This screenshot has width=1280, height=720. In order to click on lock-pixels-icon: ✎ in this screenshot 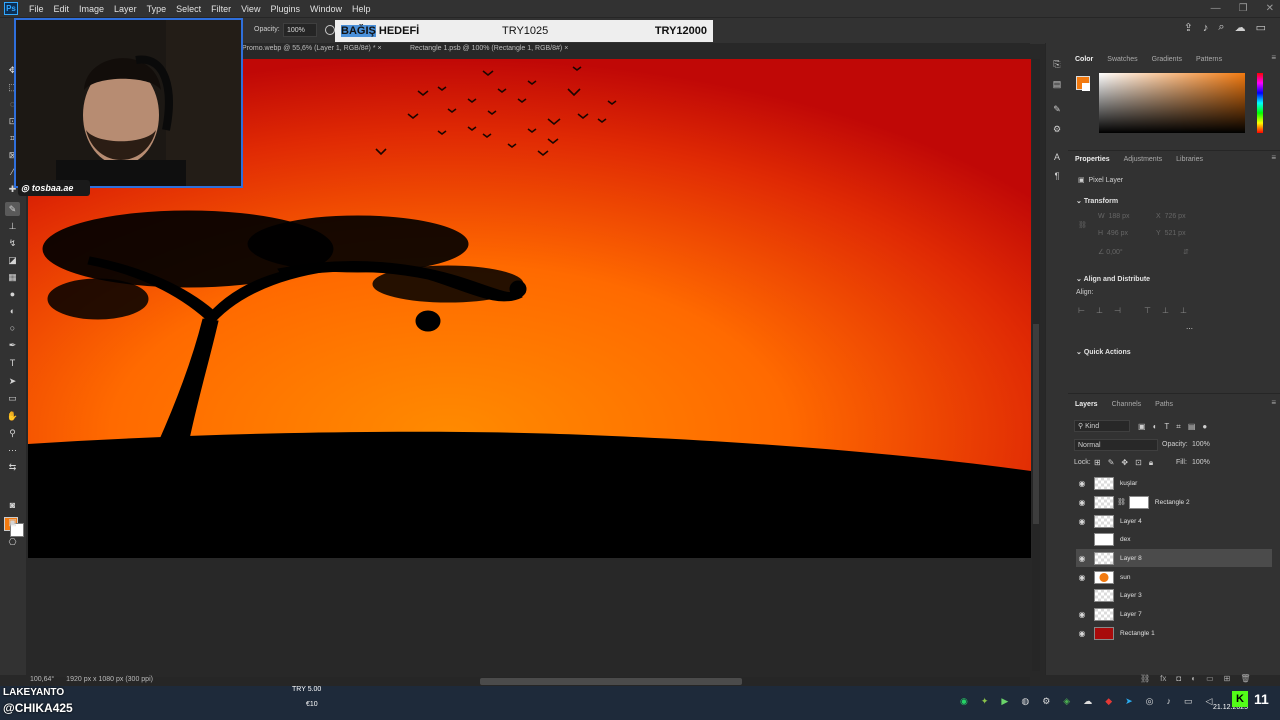, I will do `click(1111, 463)`.